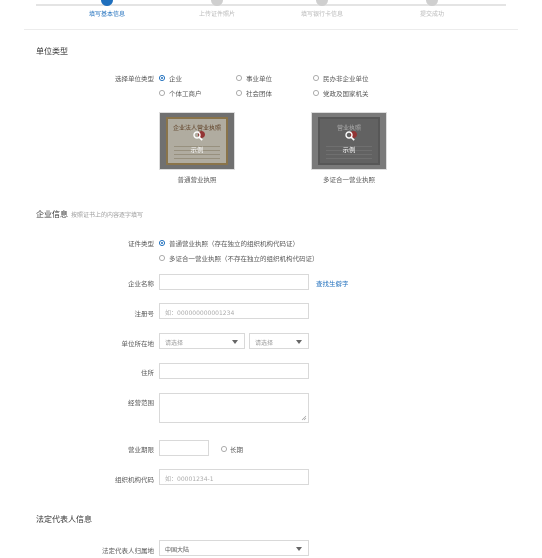  I want to click on org-code-label: 组织机构代码, so click(134, 480).